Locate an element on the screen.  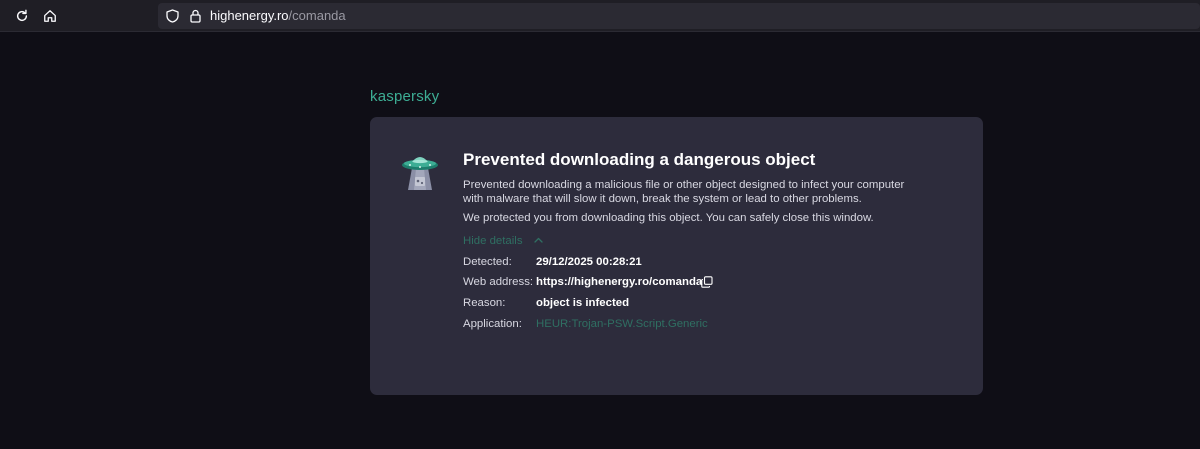
reload-icon is located at coordinates (22, 15).